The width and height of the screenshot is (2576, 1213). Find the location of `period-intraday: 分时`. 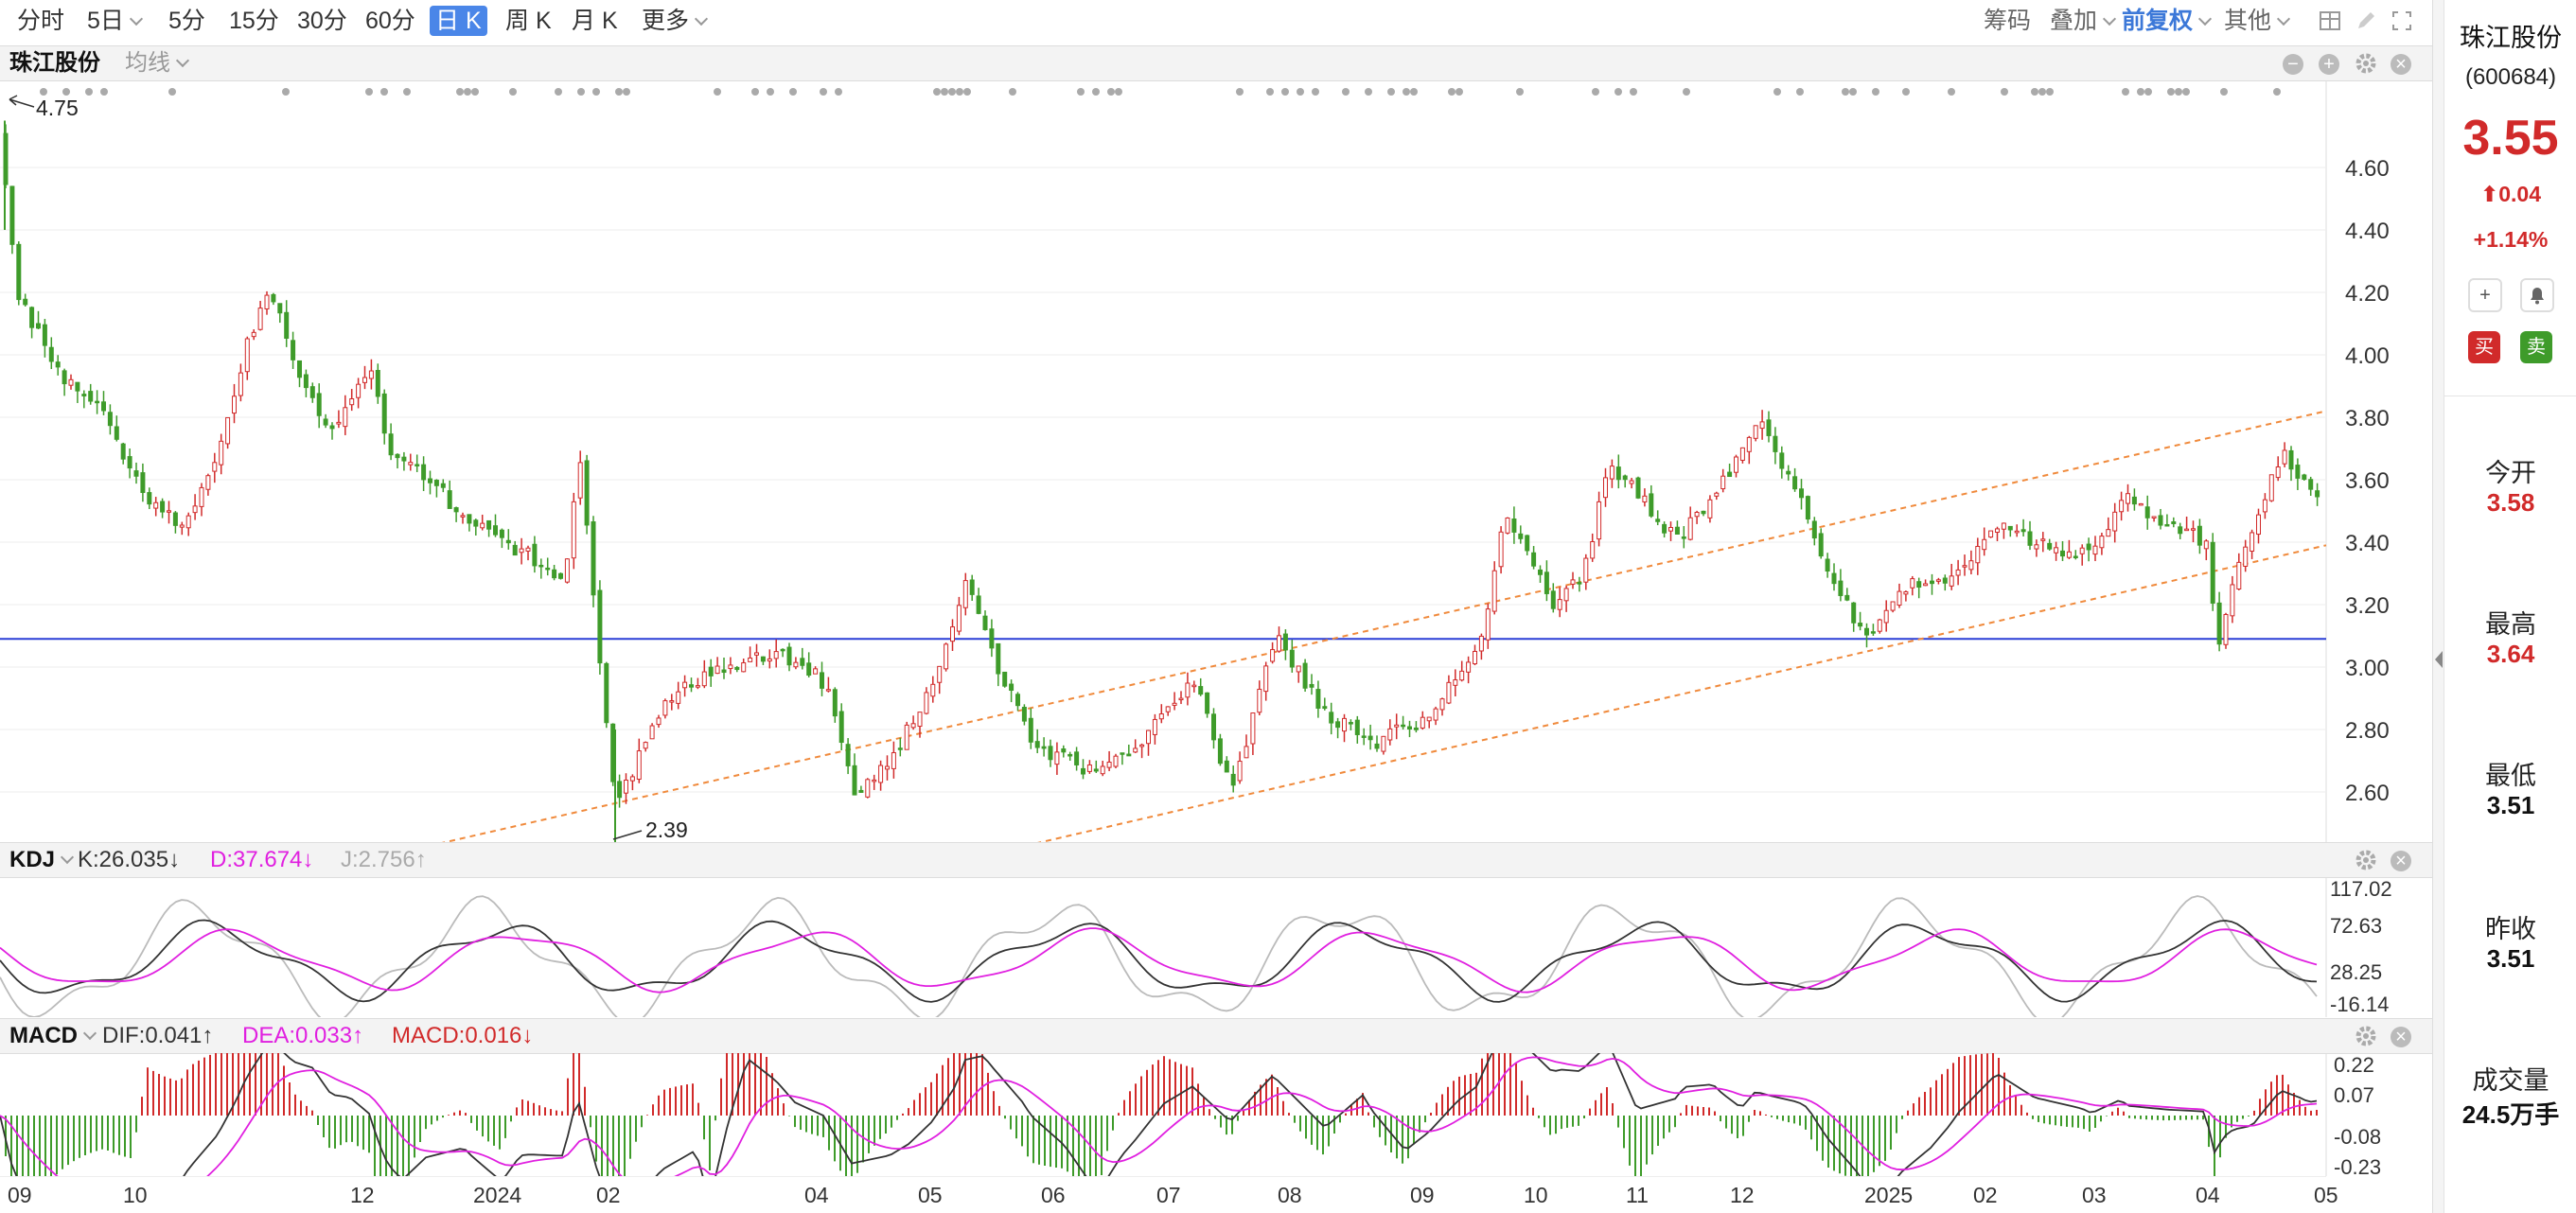

period-intraday: 分时 is located at coordinates (40, 21).